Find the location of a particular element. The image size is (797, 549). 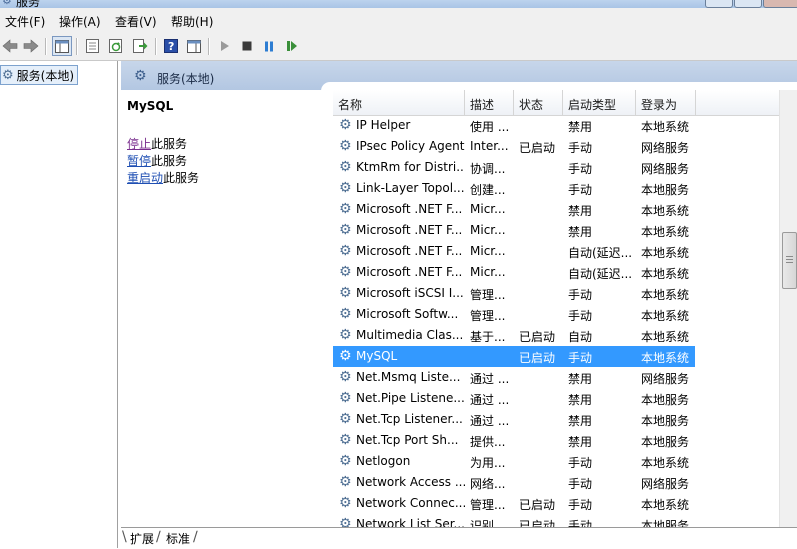

table-row: ⚙ IP Helper 使用 ... 禁用 本地系统 is located at coordinates (556, 125).